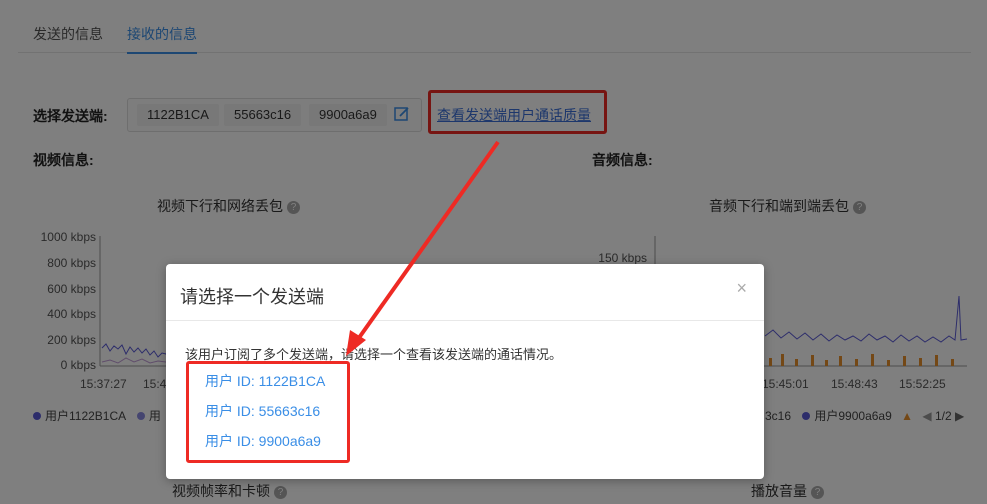 The height and width of the screenshot is (504, 987). Describe the element at coordinates (252, 297) in the screenshot. I see `modal-title: 请选择一个发送端` at that location.